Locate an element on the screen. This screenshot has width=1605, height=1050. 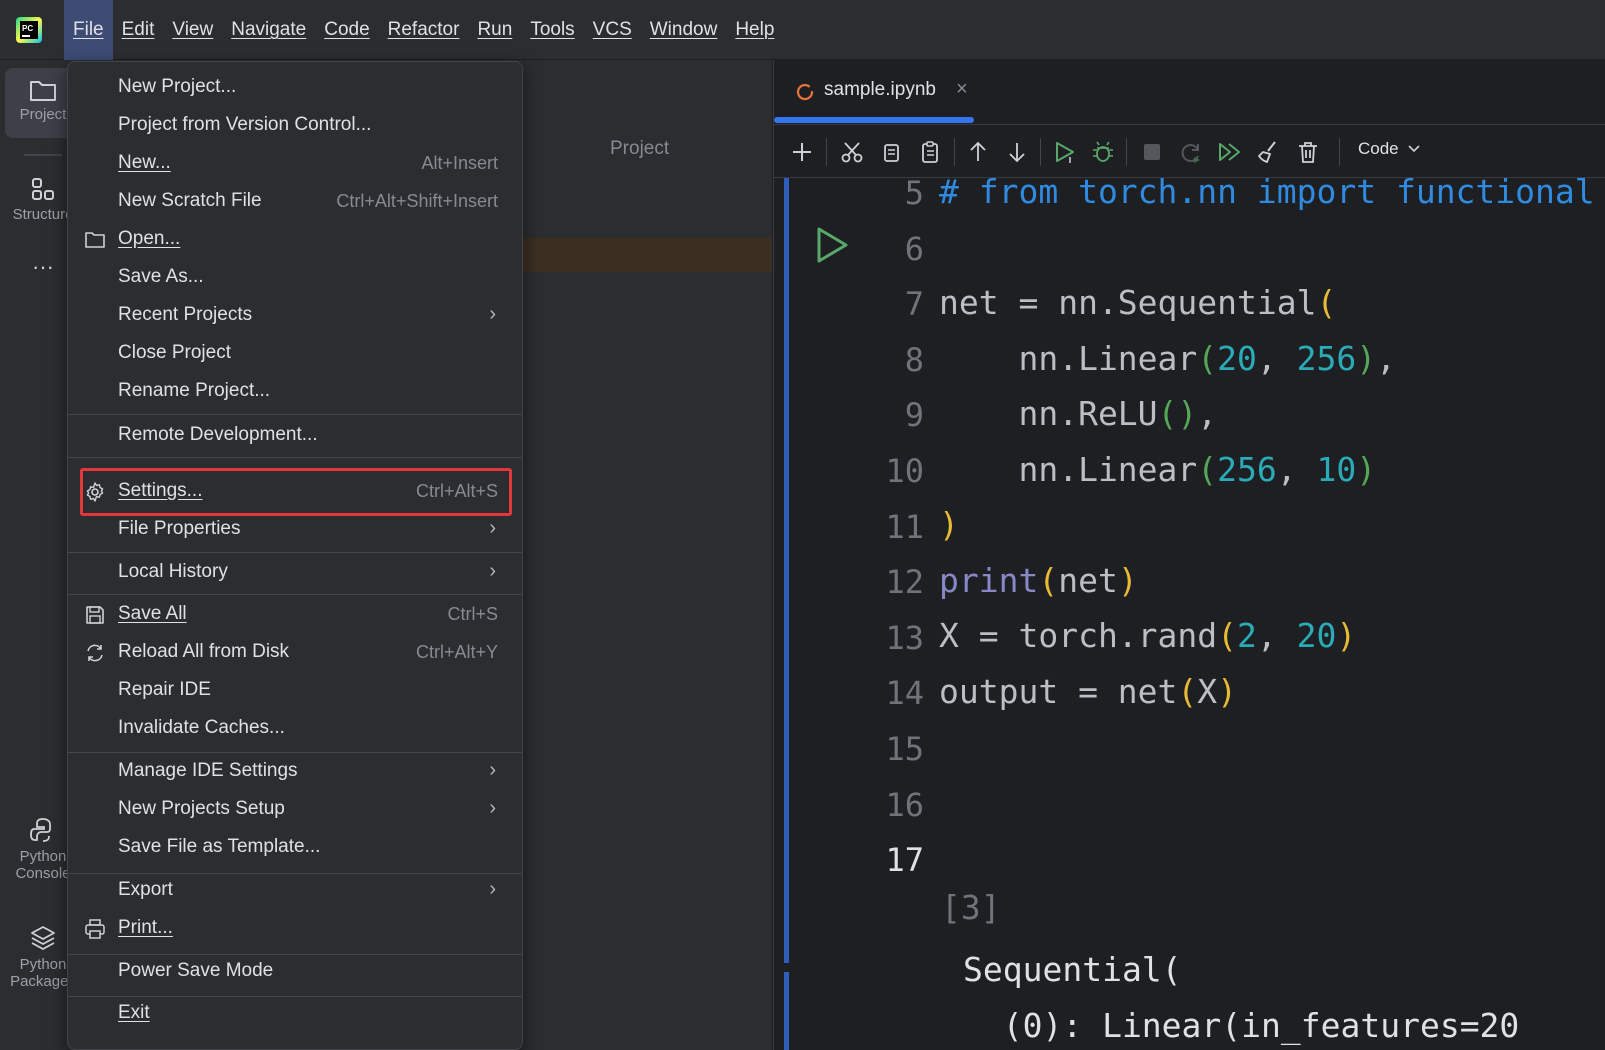
close-tab-icon: × is located at coordinates (962, 89).